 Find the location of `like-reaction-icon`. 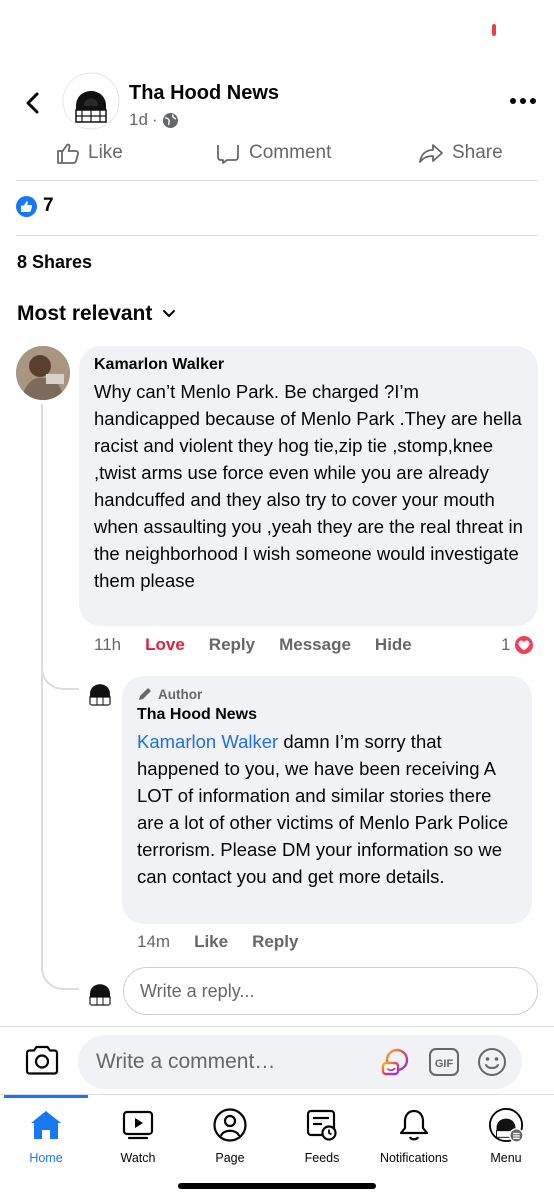

like-reaction-icon is located at coordinates (26, 206).